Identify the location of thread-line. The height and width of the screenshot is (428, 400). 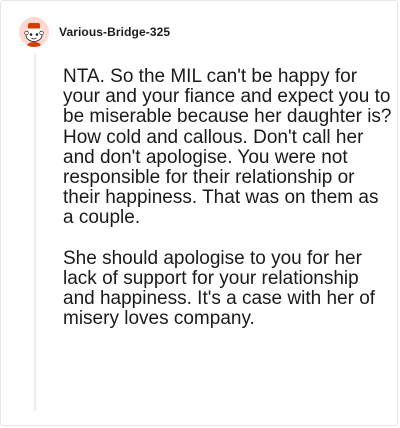
(35, 232).